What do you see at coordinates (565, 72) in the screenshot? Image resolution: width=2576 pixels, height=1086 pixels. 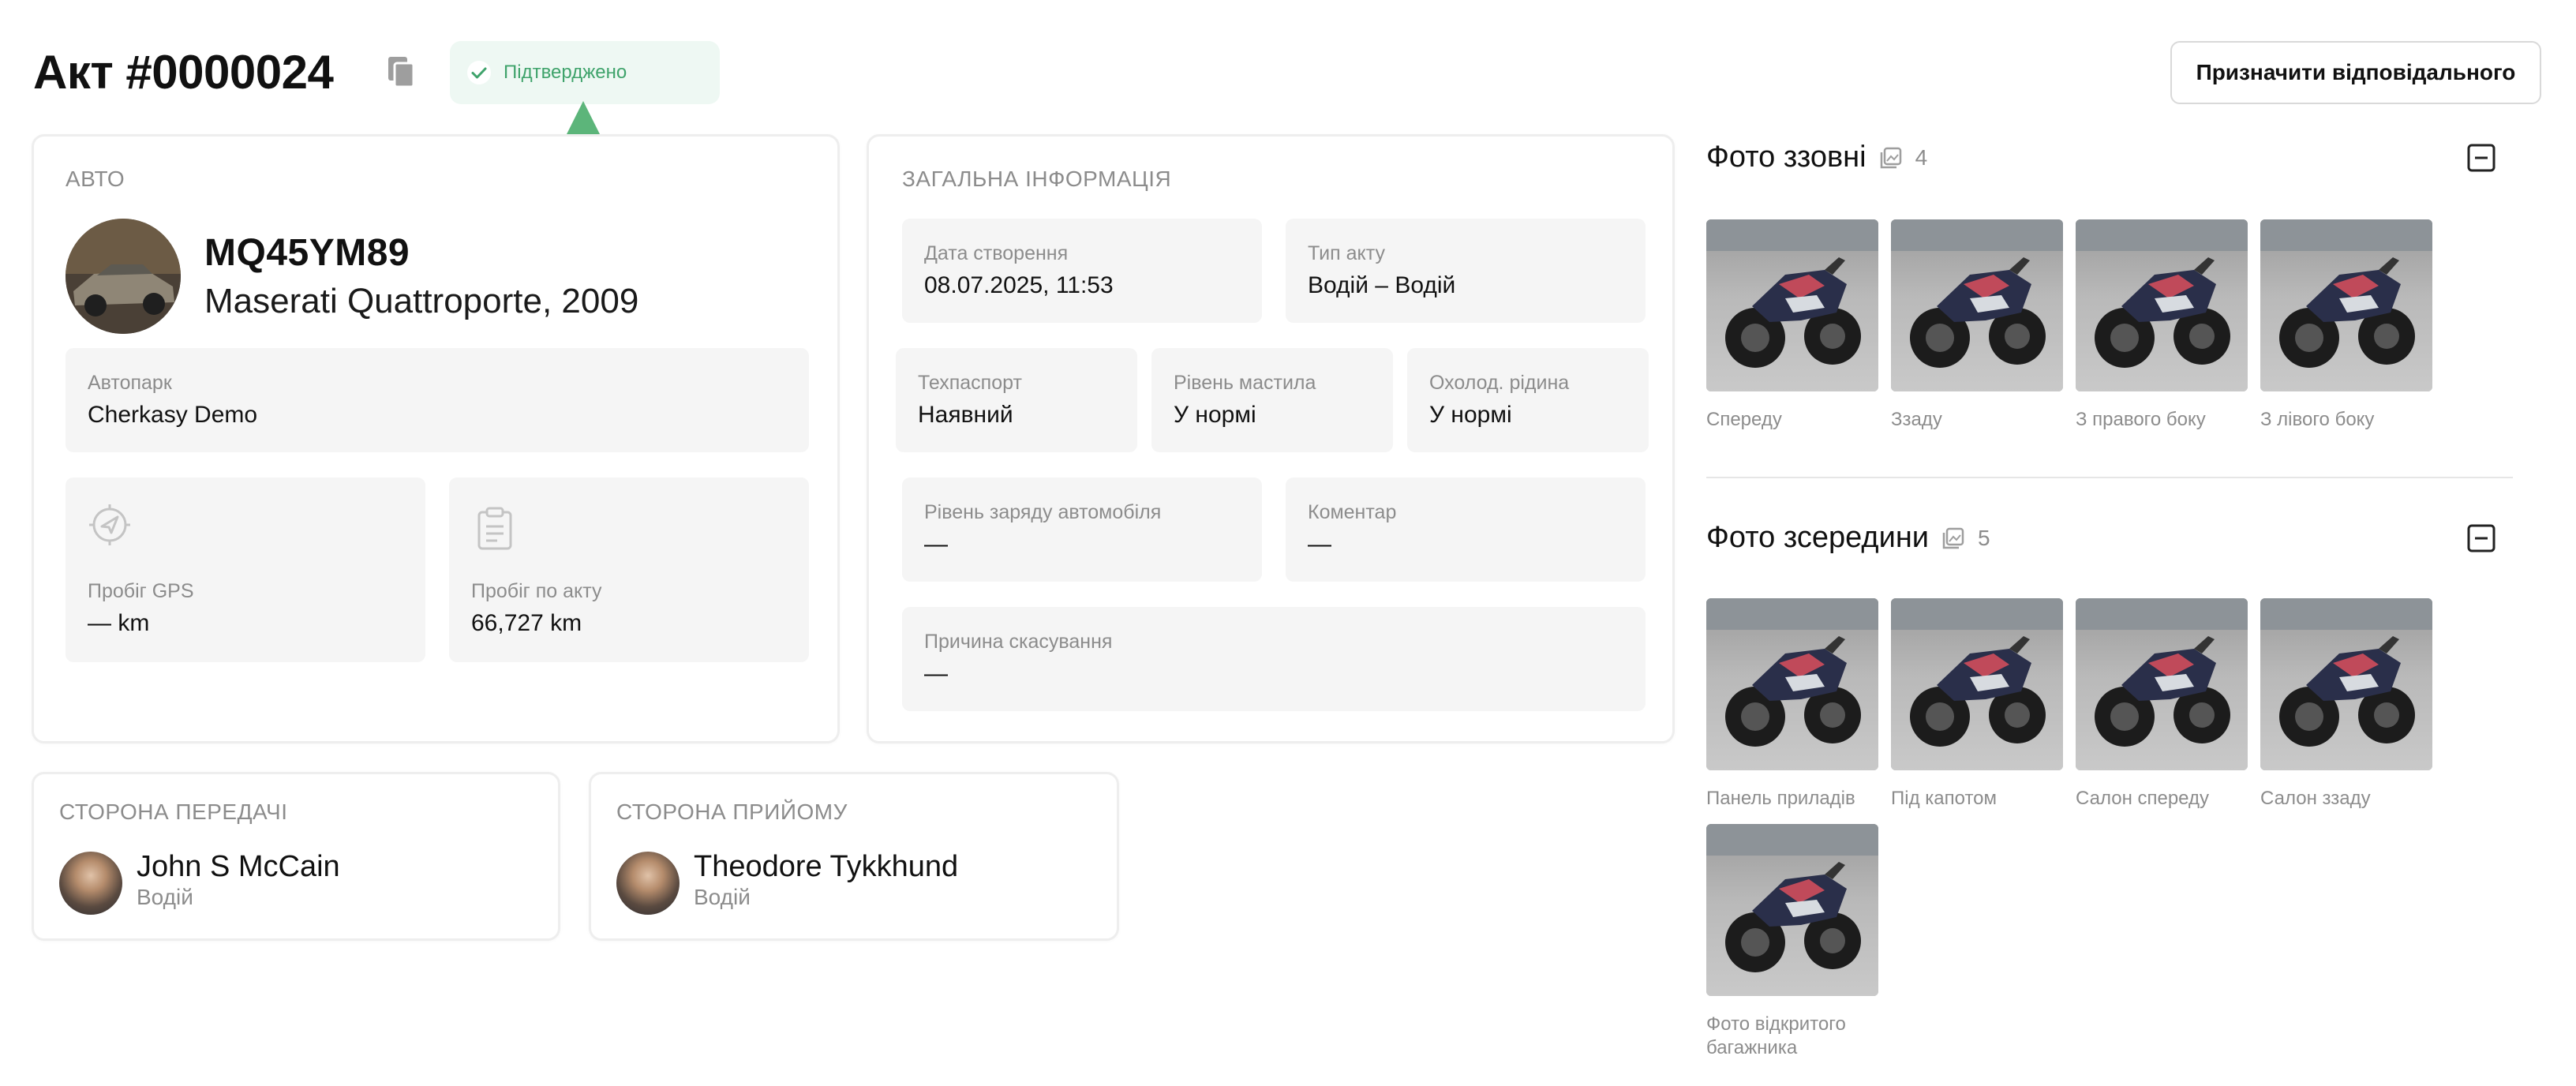 I see `status-text: Підтверджено` at bounding box center [565, 72].